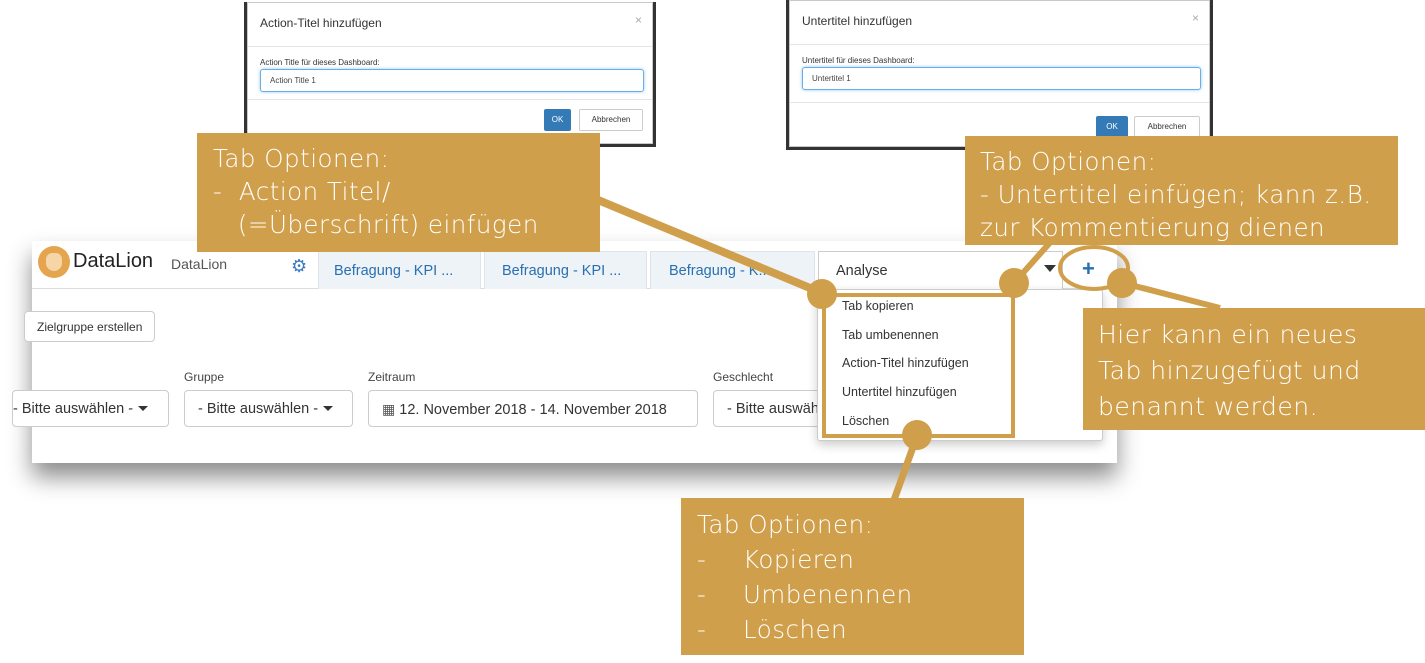  Describe the element at coordinates (1176, 194) in the screenshot. I see `note-line: - Untertitel einfügen; kann z.B.` at that location.